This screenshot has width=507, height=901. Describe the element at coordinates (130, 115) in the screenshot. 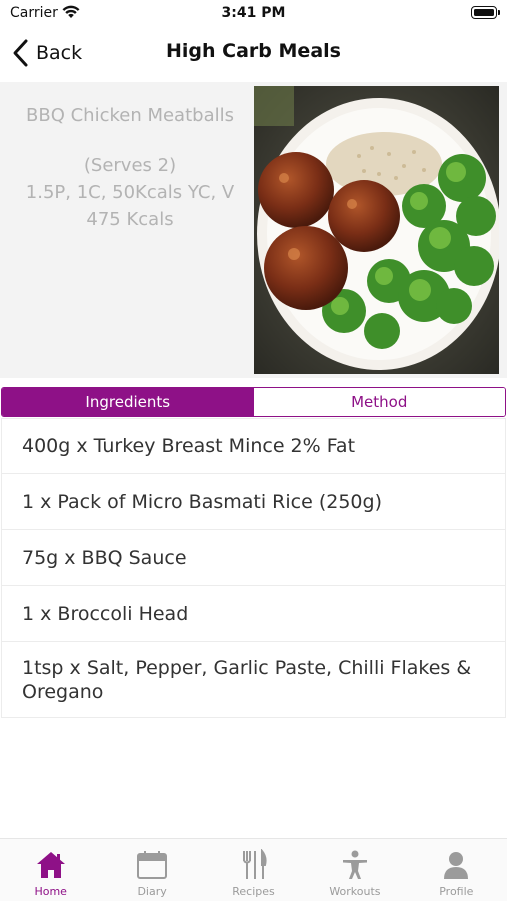

I see `meal-name: BBQ Chicken Meatballs` at that location.